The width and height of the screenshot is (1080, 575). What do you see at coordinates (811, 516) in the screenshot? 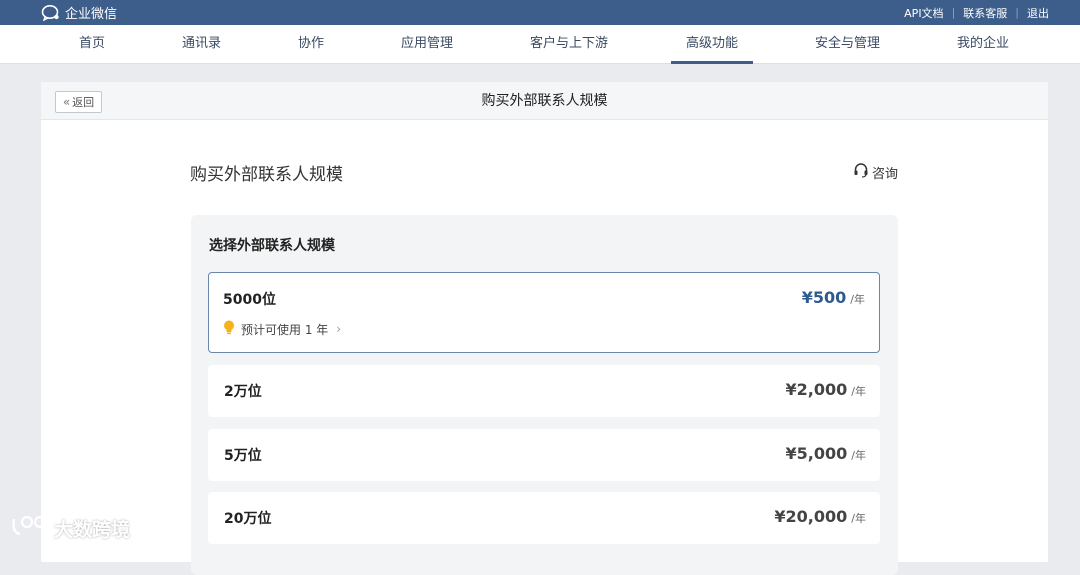
I see `price-value: ¥20,000` at bounding box center [811, 516].